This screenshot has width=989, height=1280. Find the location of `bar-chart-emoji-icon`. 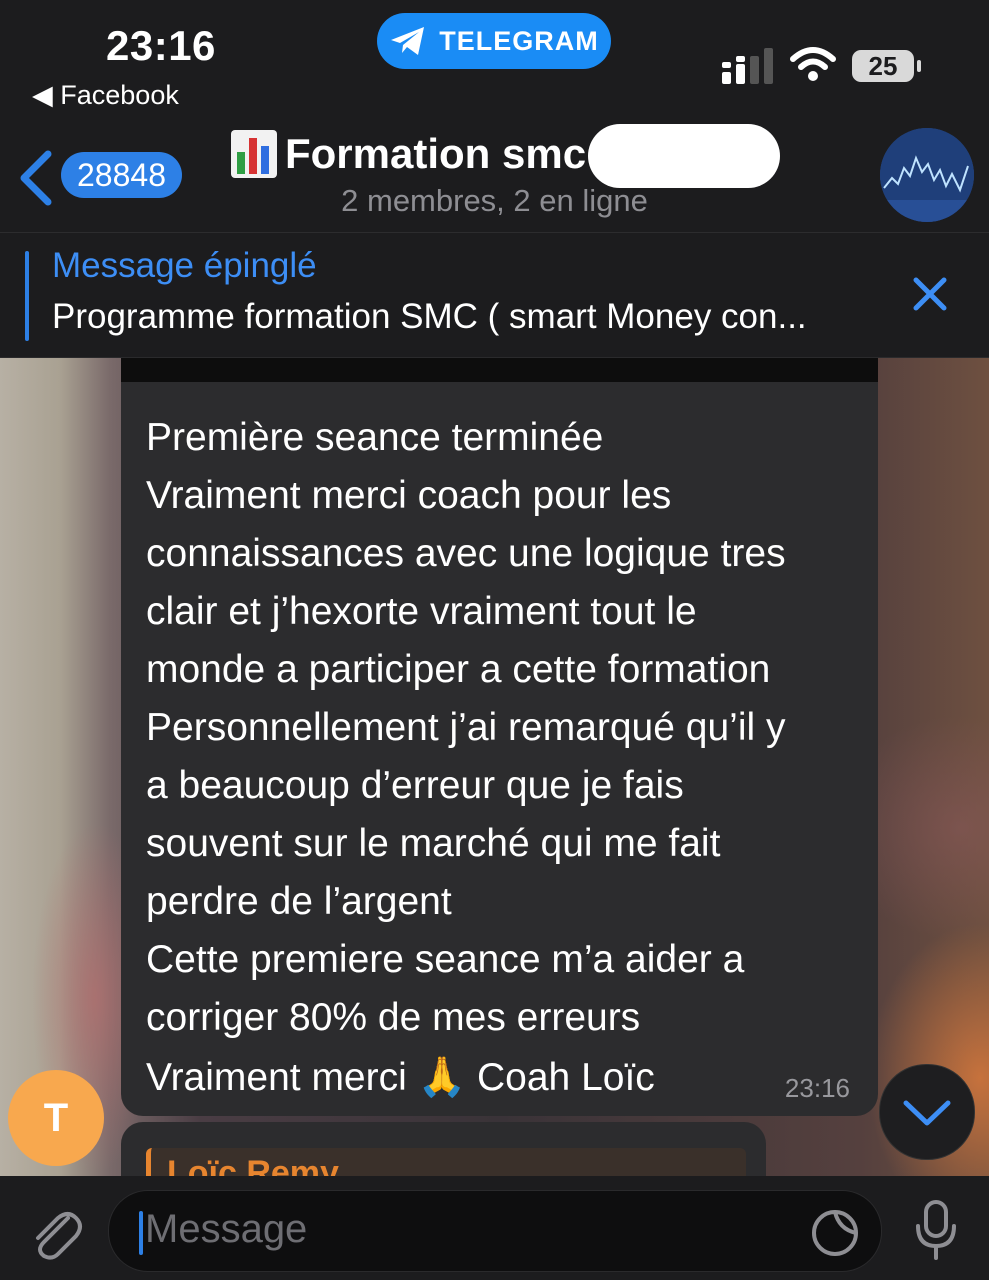

bar-chart-emoji-icon is located at coordinates (254, 154).